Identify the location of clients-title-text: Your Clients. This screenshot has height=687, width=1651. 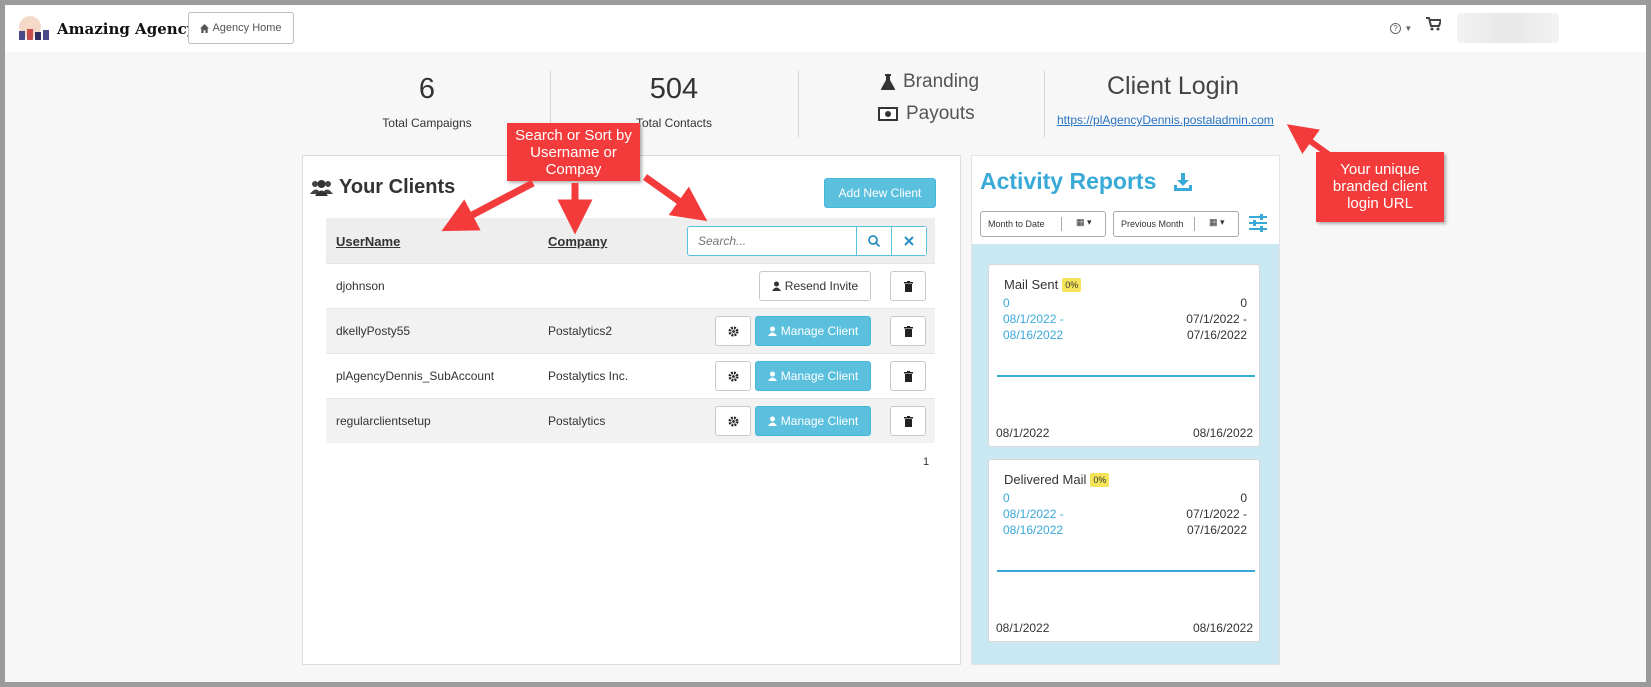
(397, 187).